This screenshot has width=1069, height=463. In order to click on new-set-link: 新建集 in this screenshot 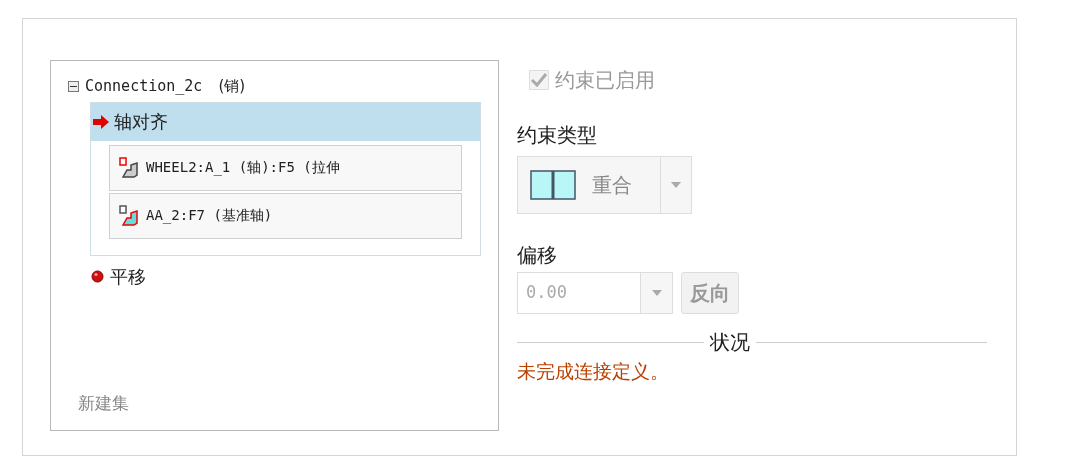, I will do `click(288, 403)`.